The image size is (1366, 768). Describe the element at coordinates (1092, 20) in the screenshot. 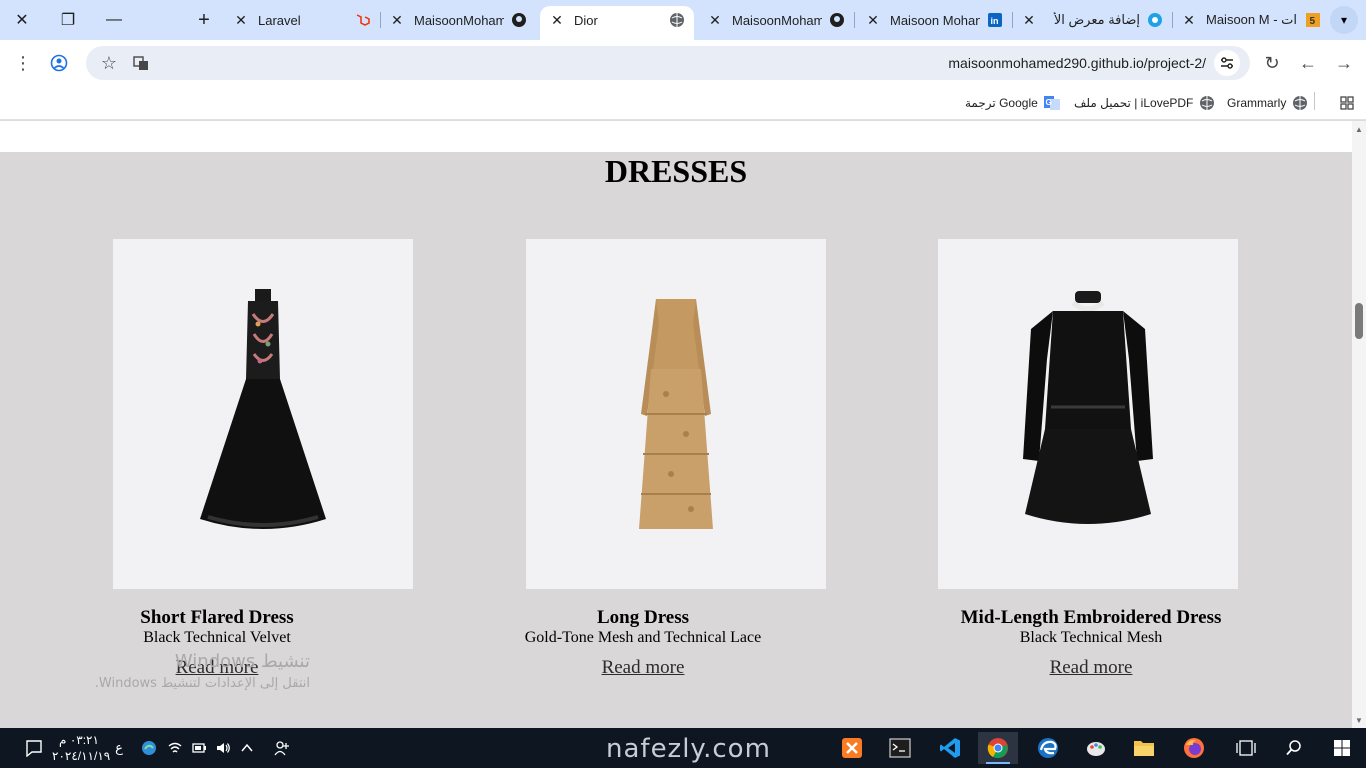

I see `tab-portfolio-add: ✕ إضافة معرض الأ` at that location.